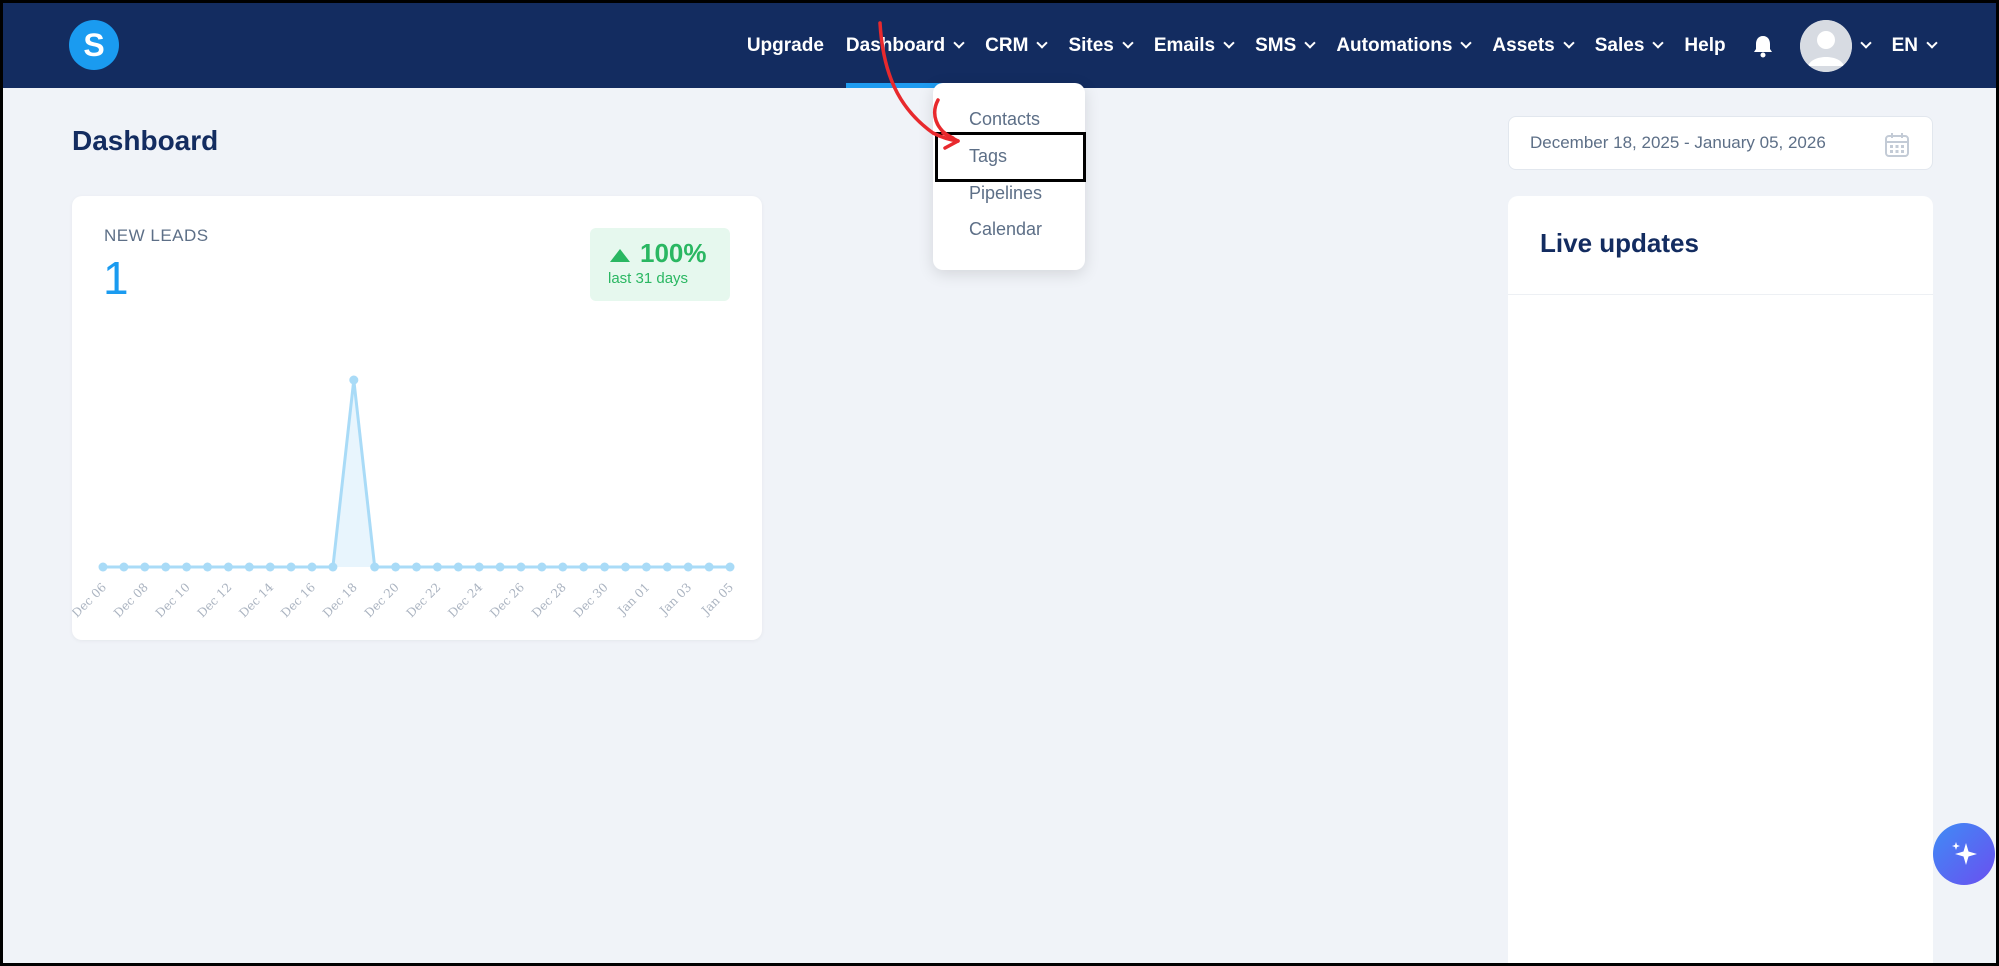  I want to click on x-tick-label: Dec 12, so click(215, 600).